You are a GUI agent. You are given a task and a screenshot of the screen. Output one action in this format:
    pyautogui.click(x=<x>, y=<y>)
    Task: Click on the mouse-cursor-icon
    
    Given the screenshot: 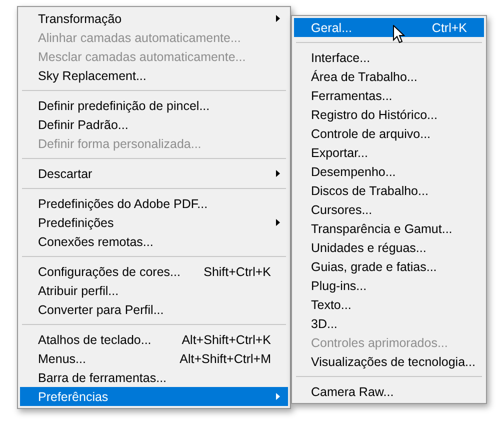 What is the action you would take?
    pyautogui.click(x=399, y=34)
    